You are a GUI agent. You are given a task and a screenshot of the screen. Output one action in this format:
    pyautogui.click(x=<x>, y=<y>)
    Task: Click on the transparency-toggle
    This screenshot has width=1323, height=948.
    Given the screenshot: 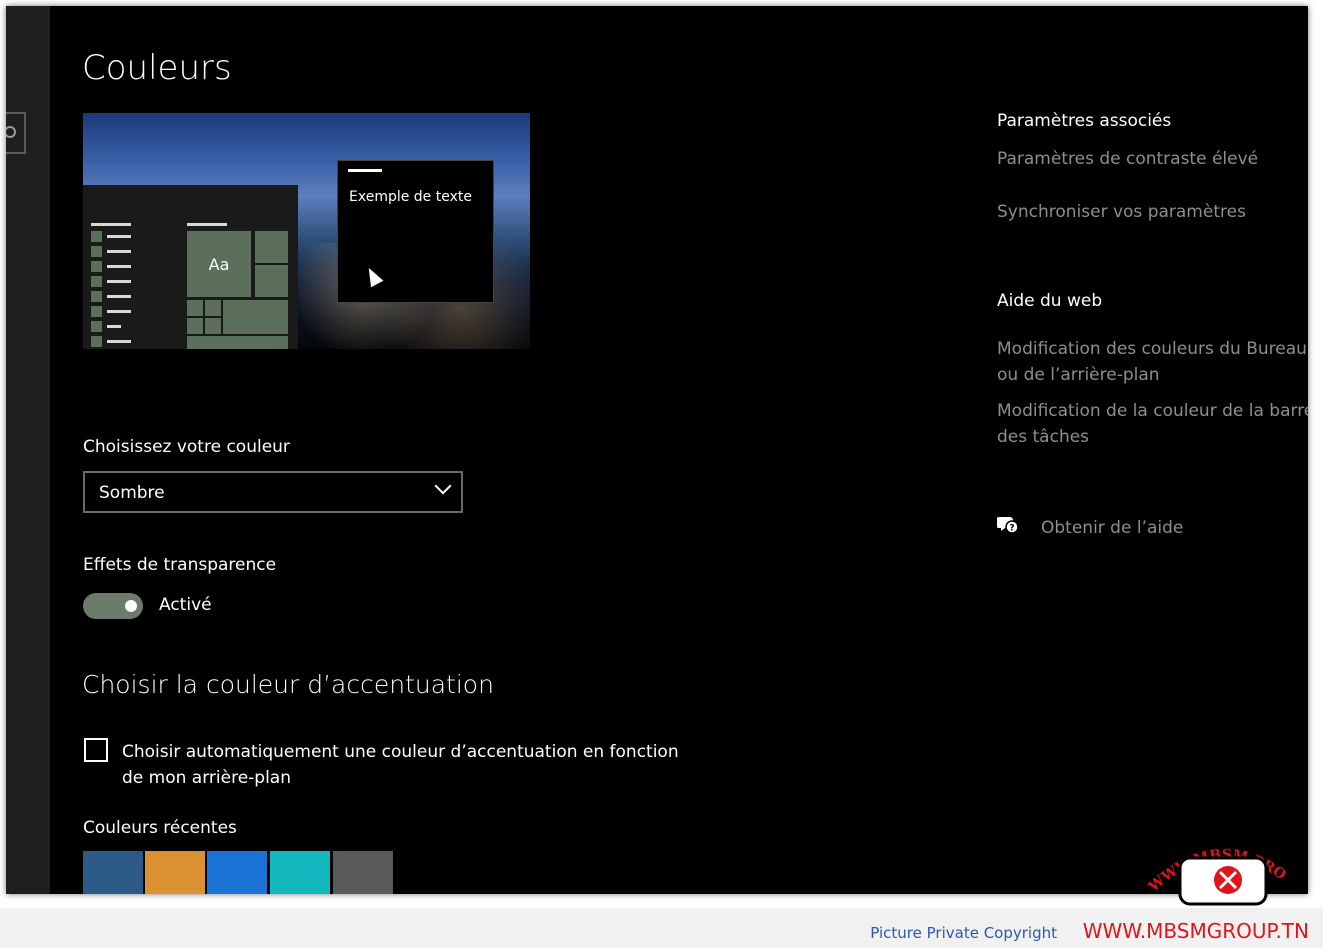 What is the action you would take?
    pyautogui.click(x=113, y=606)
    